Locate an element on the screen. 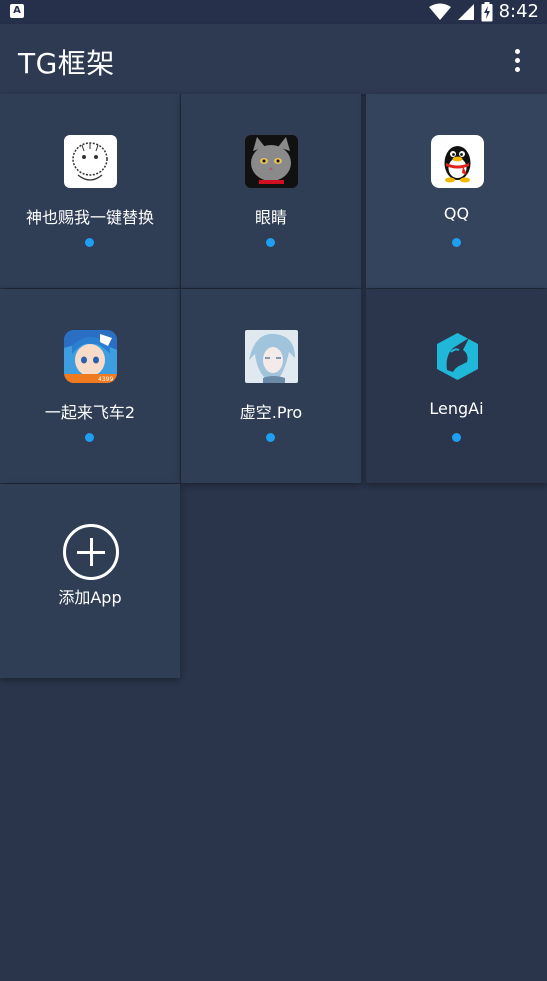 The width and height of the screenshot is (547, 981). add-app-tile: 添加App is located at coordinates (90, 581).